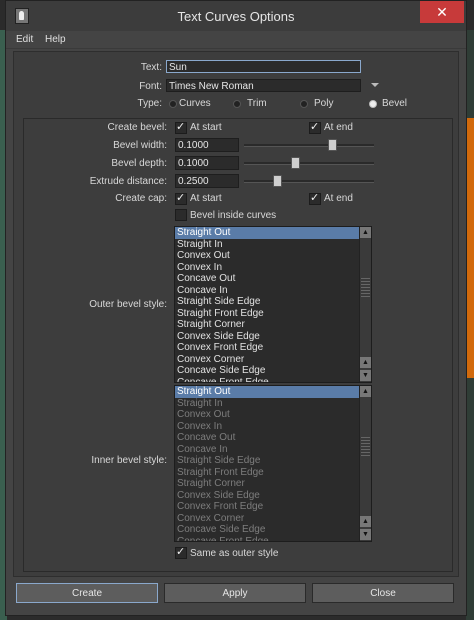  I want to click on inner-bevel-style-list-item: Convex Corner, so click(273, 519).